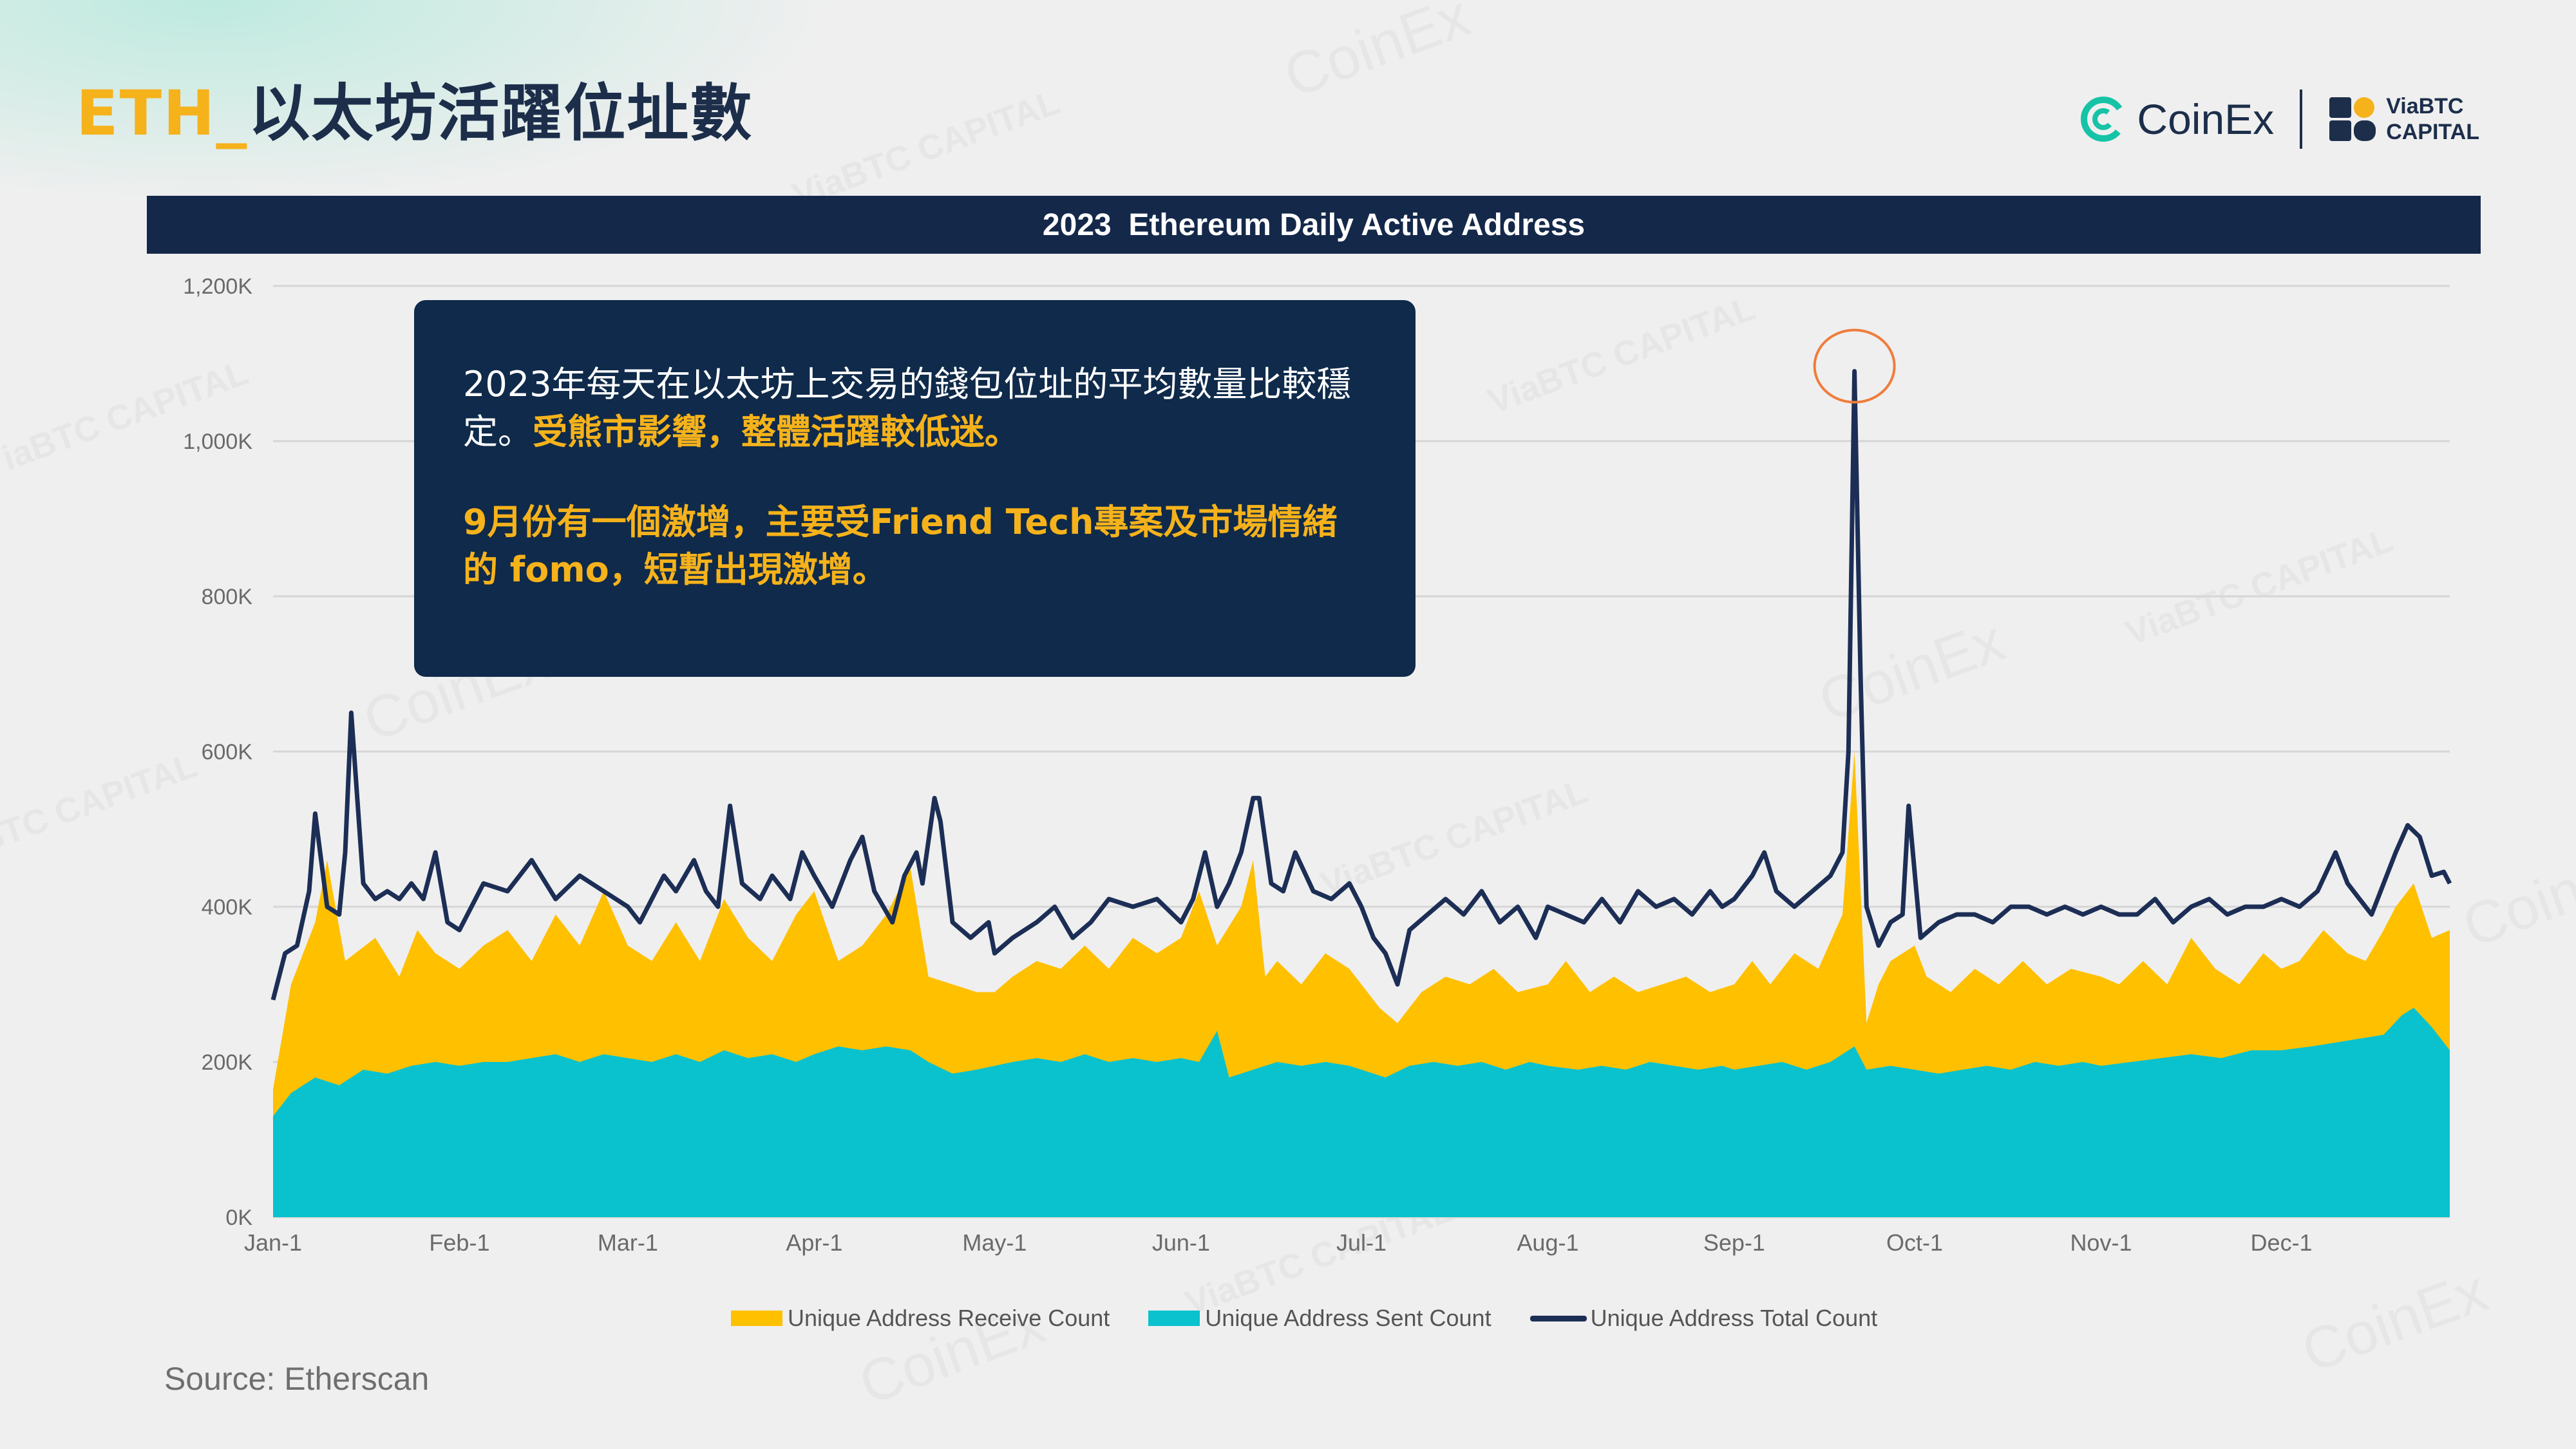  Describe the element at coordinates (1915, 1242) in the screenshot. I see `x-tick-label: Oct-1` at that location.